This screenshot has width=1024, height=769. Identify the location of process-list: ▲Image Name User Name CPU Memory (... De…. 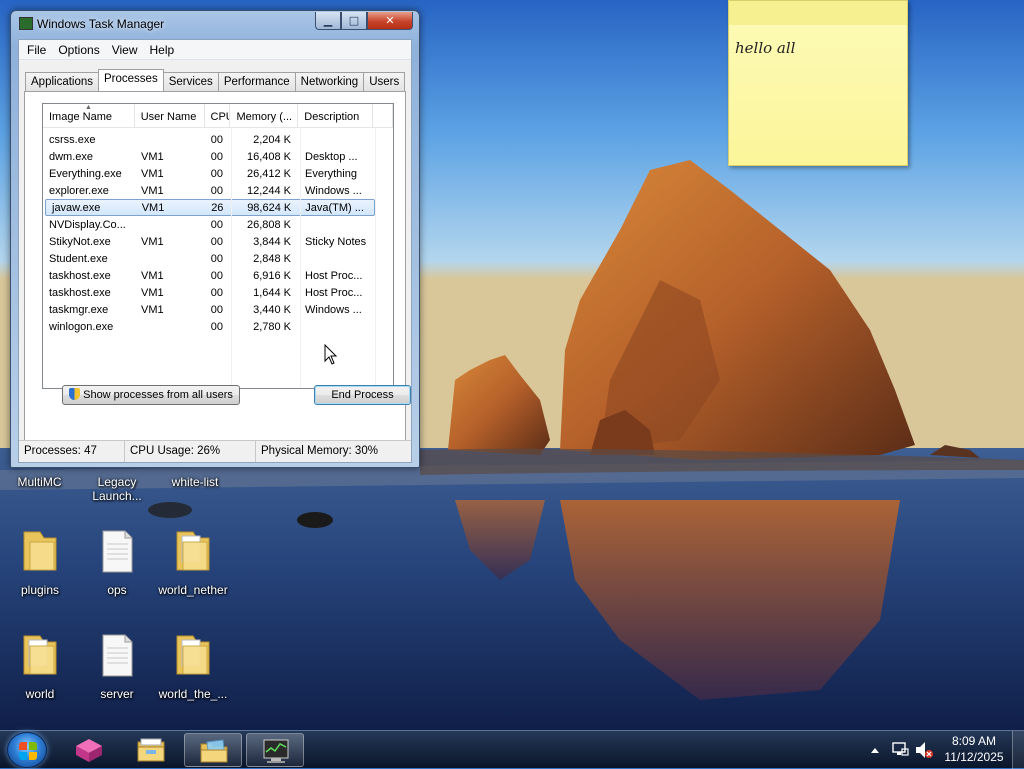
(218, 246).